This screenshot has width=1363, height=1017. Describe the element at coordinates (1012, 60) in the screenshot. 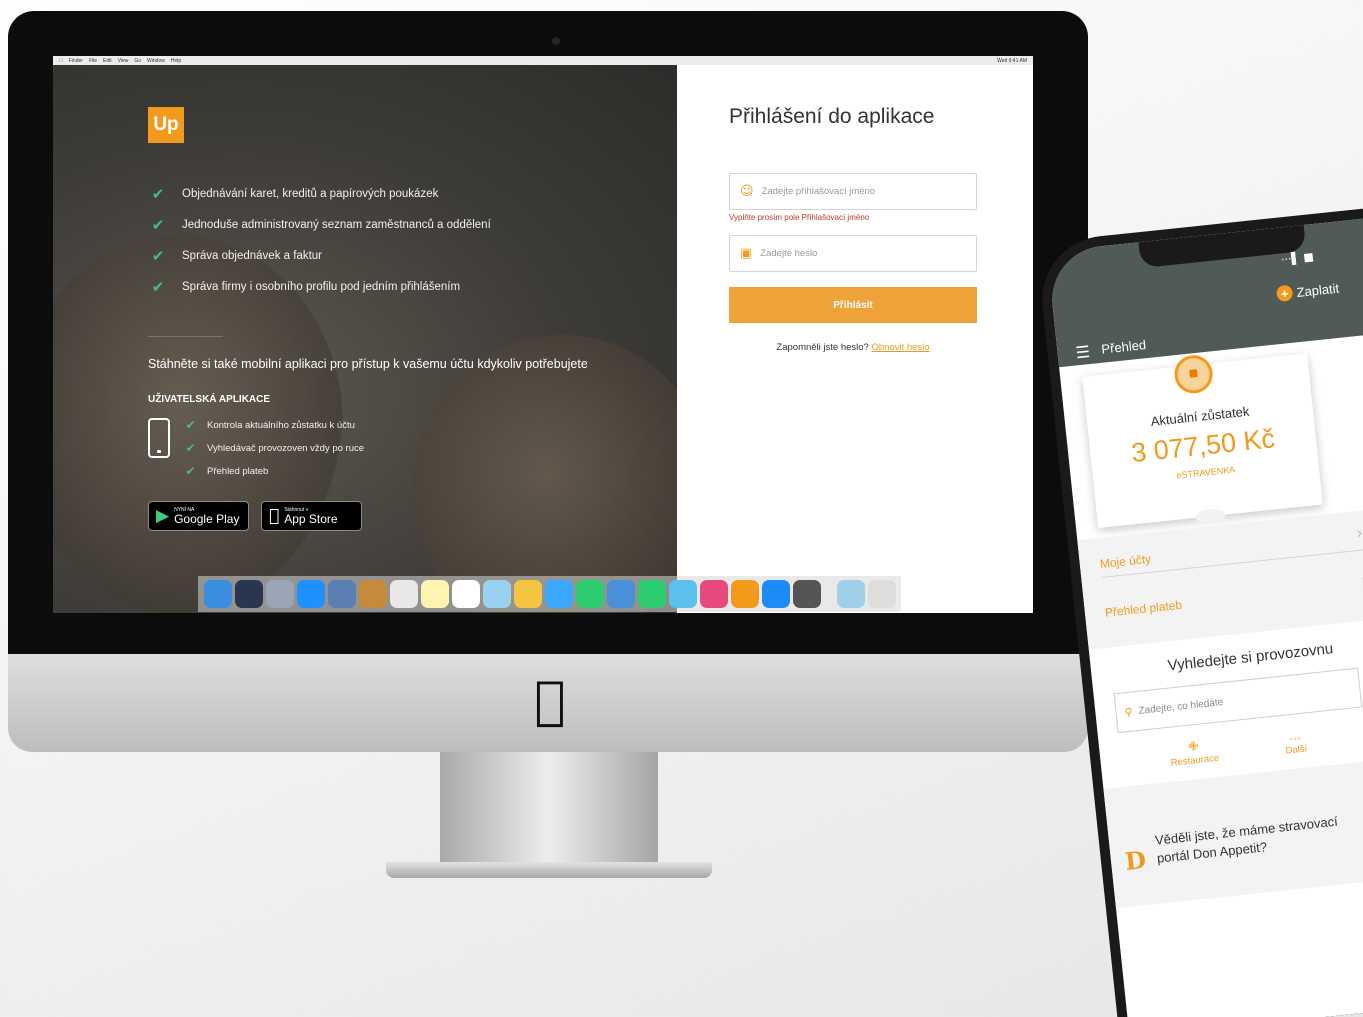

I see `clock: Wed 9:41 AM` at that location.